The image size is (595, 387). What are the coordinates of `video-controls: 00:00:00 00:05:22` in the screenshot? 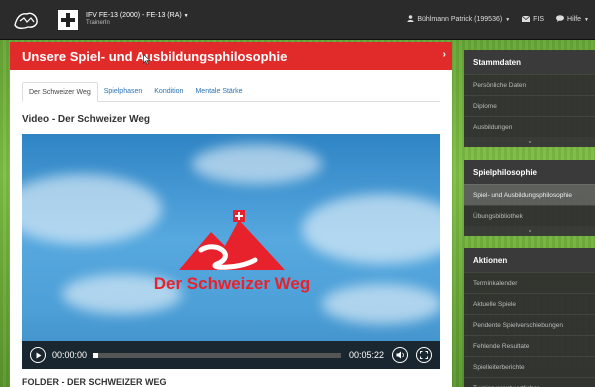 It's located at (231, 355).